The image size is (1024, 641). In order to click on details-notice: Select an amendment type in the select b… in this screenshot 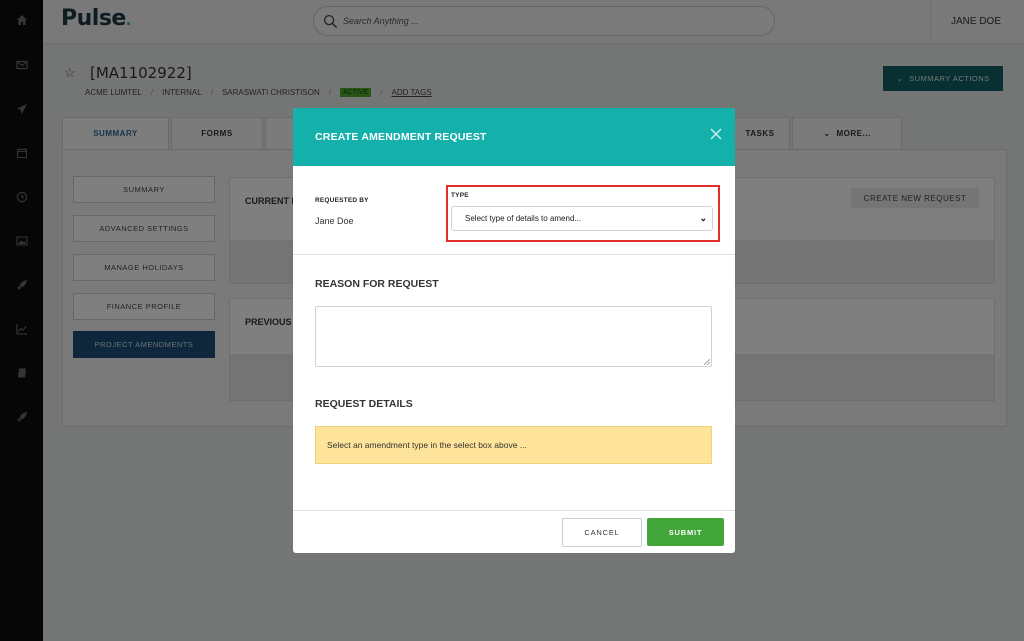, I will do `click(513, 445)`.